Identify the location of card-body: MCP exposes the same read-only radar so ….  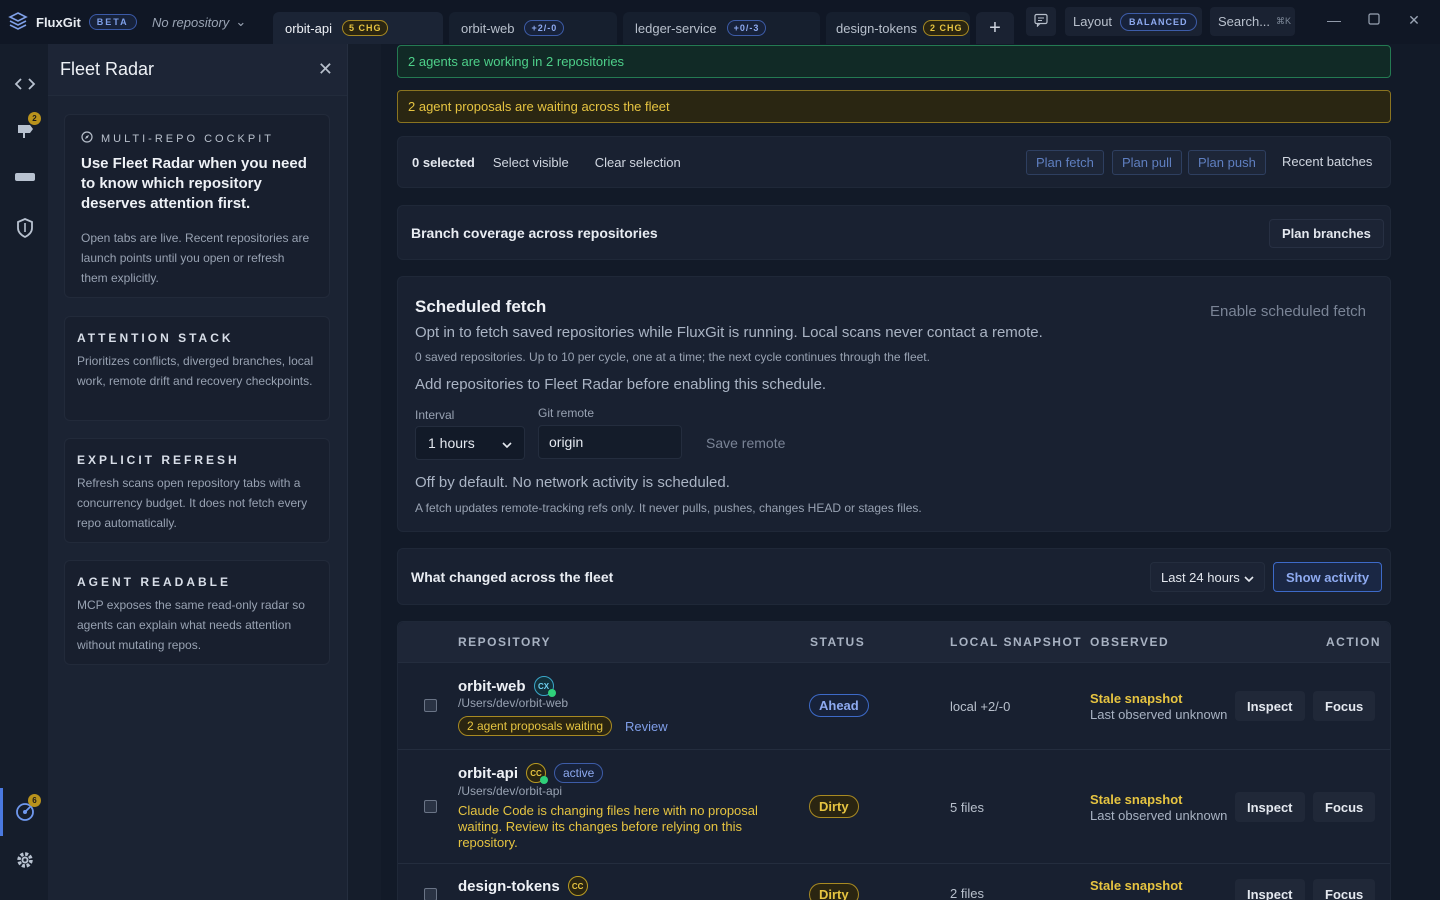
(191, 625).